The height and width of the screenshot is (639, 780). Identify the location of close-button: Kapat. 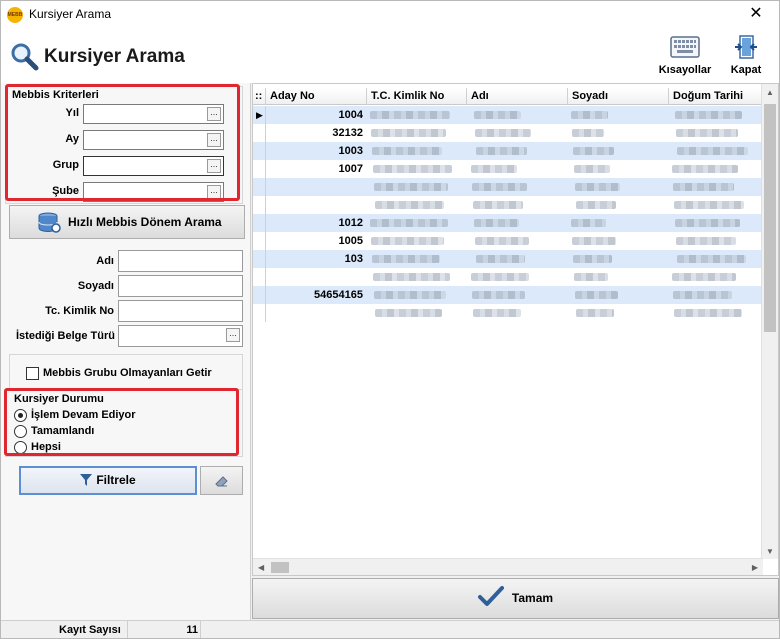
(746, 57).